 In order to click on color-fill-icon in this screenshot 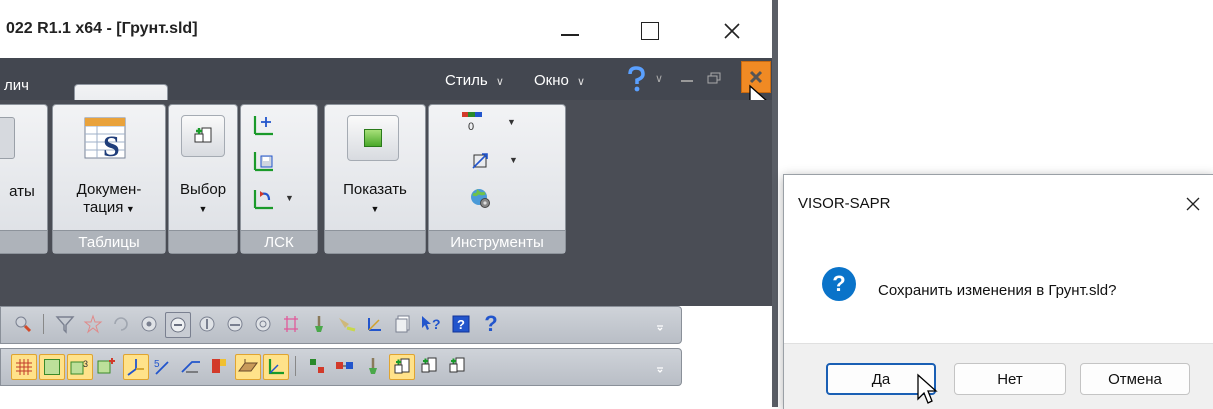, I will do `click(219, 366)`.